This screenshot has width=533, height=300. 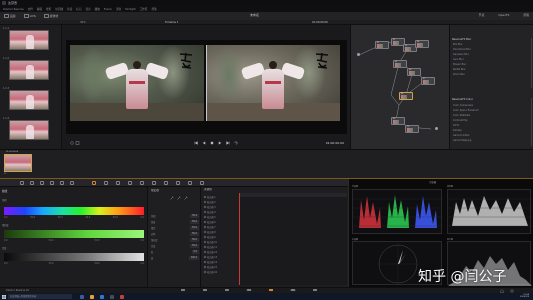 What do you see at coordinates (456, 125) in the screenshot?
I see `library-item: DCTL` at bounding box center [456, 125].